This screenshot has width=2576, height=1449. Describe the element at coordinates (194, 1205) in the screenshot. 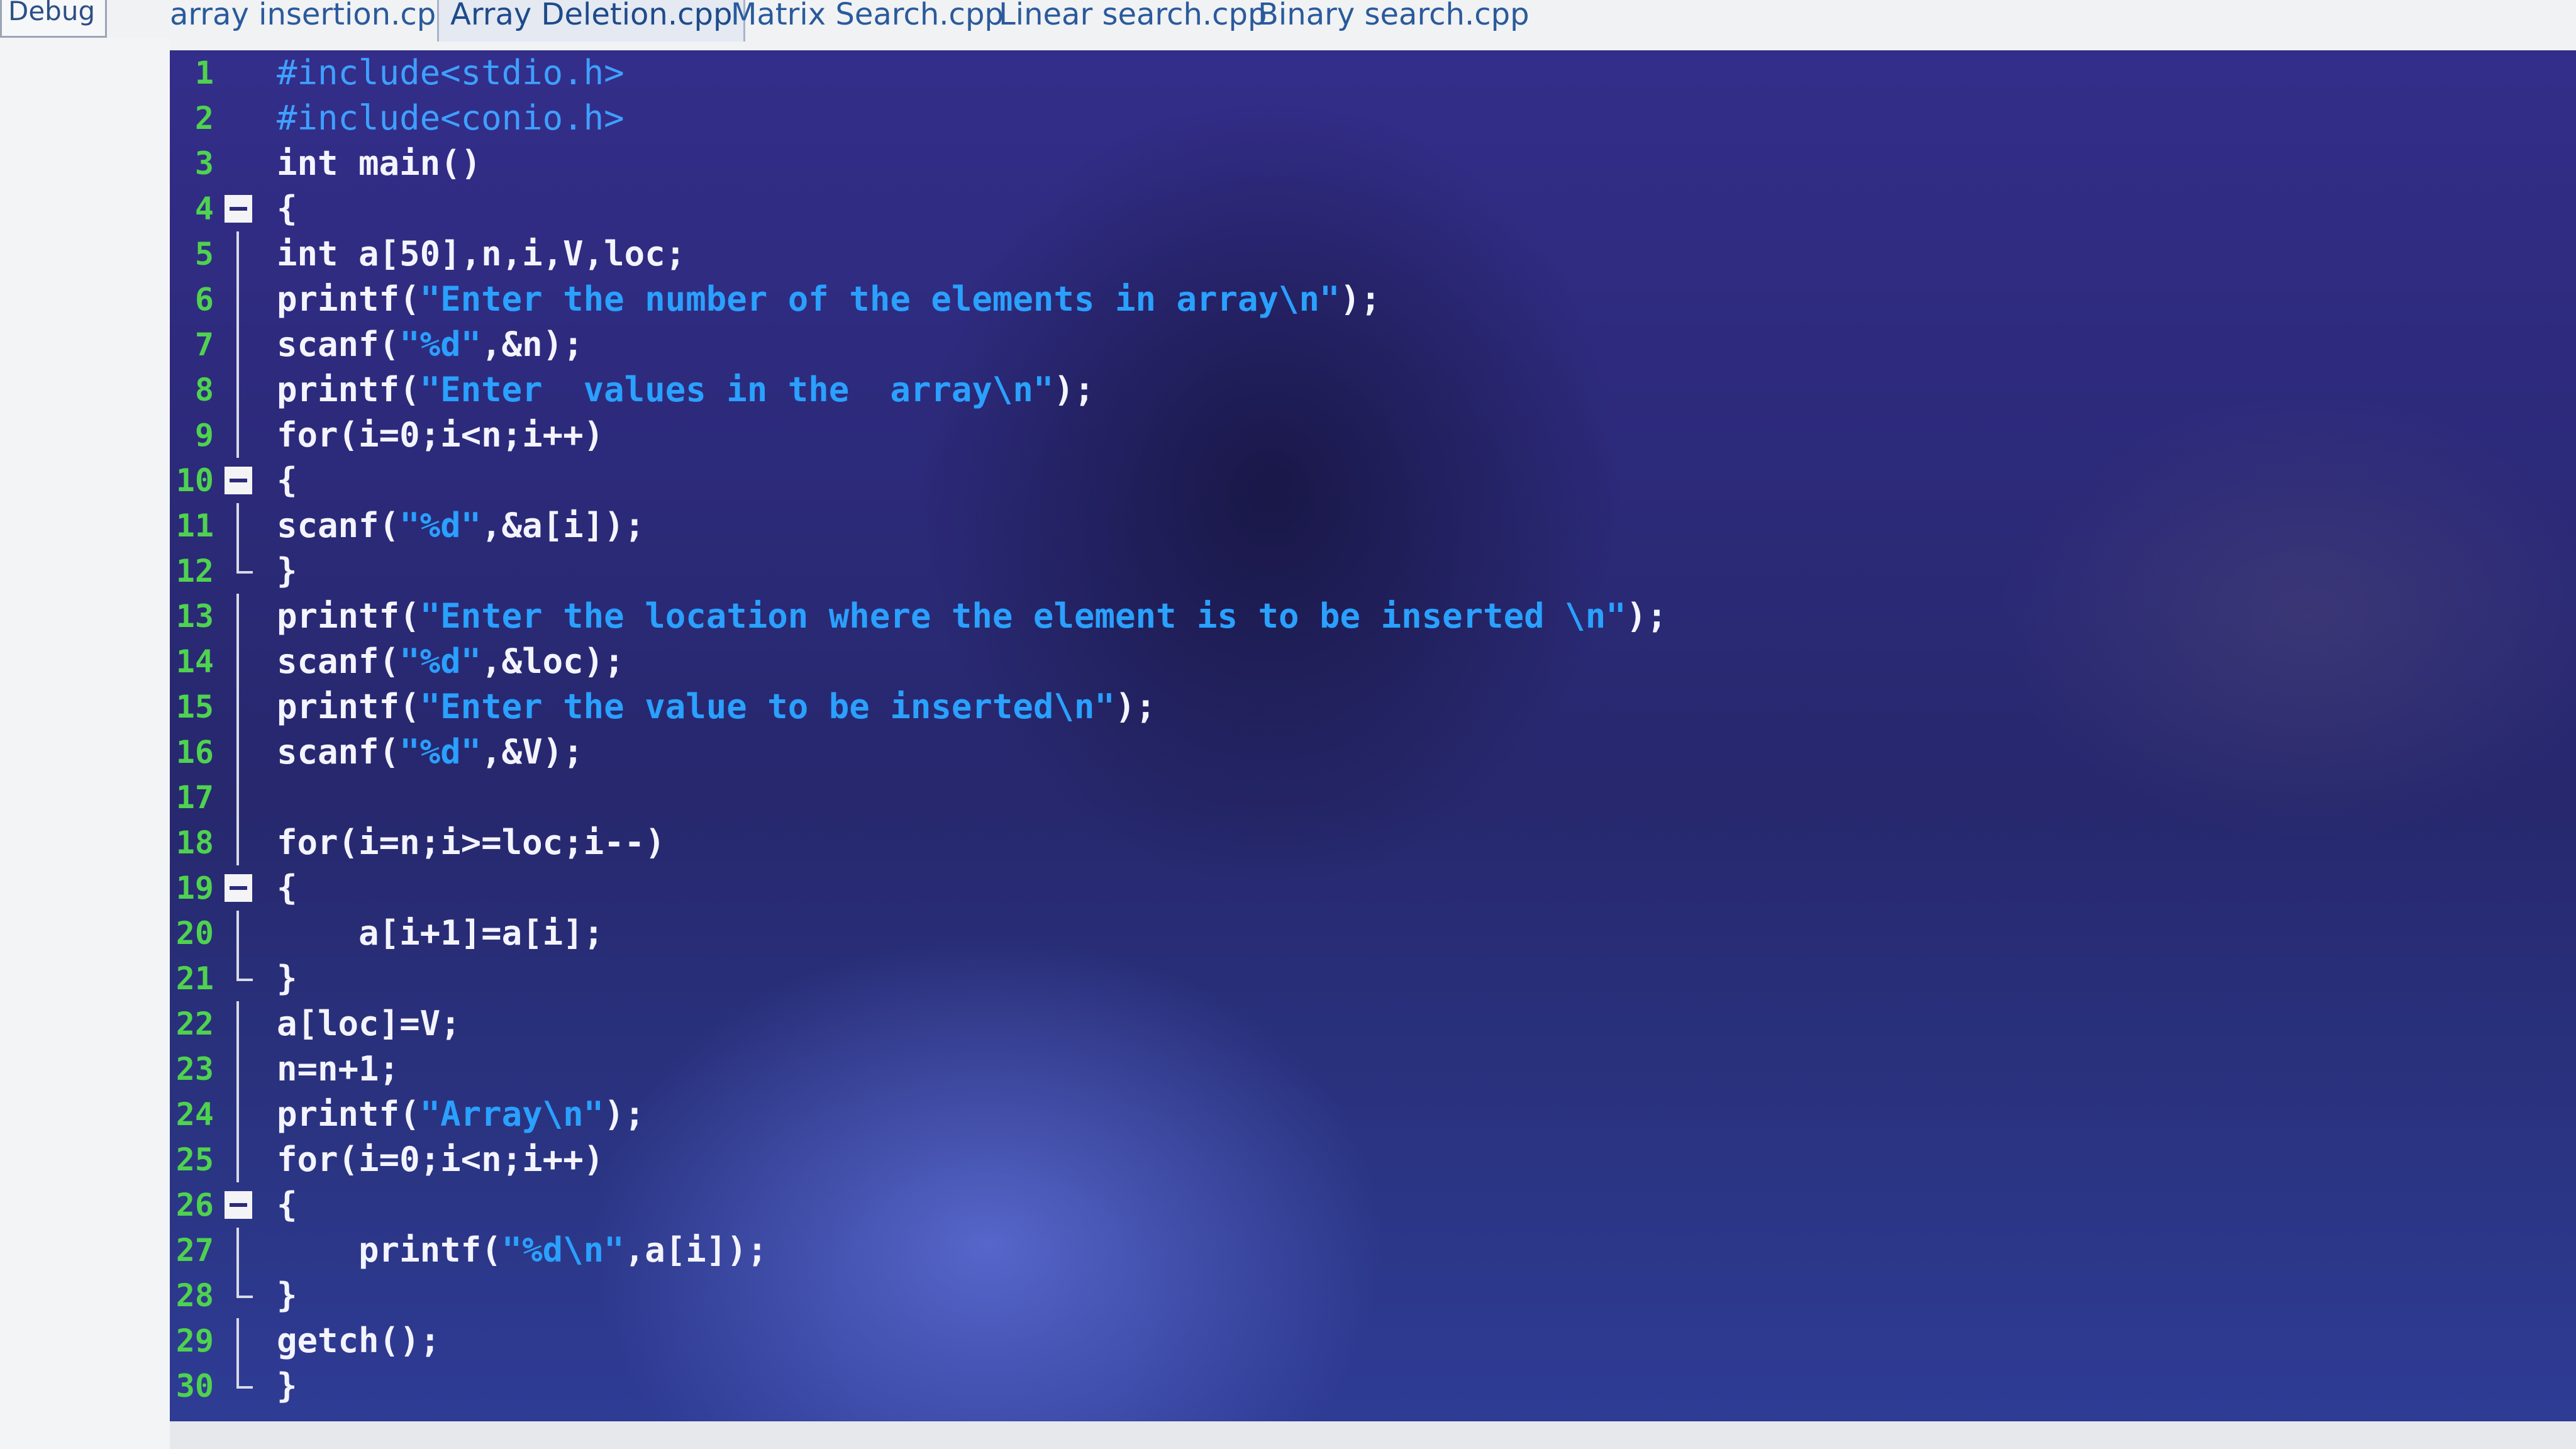

I see `line-number: 26` at that location.